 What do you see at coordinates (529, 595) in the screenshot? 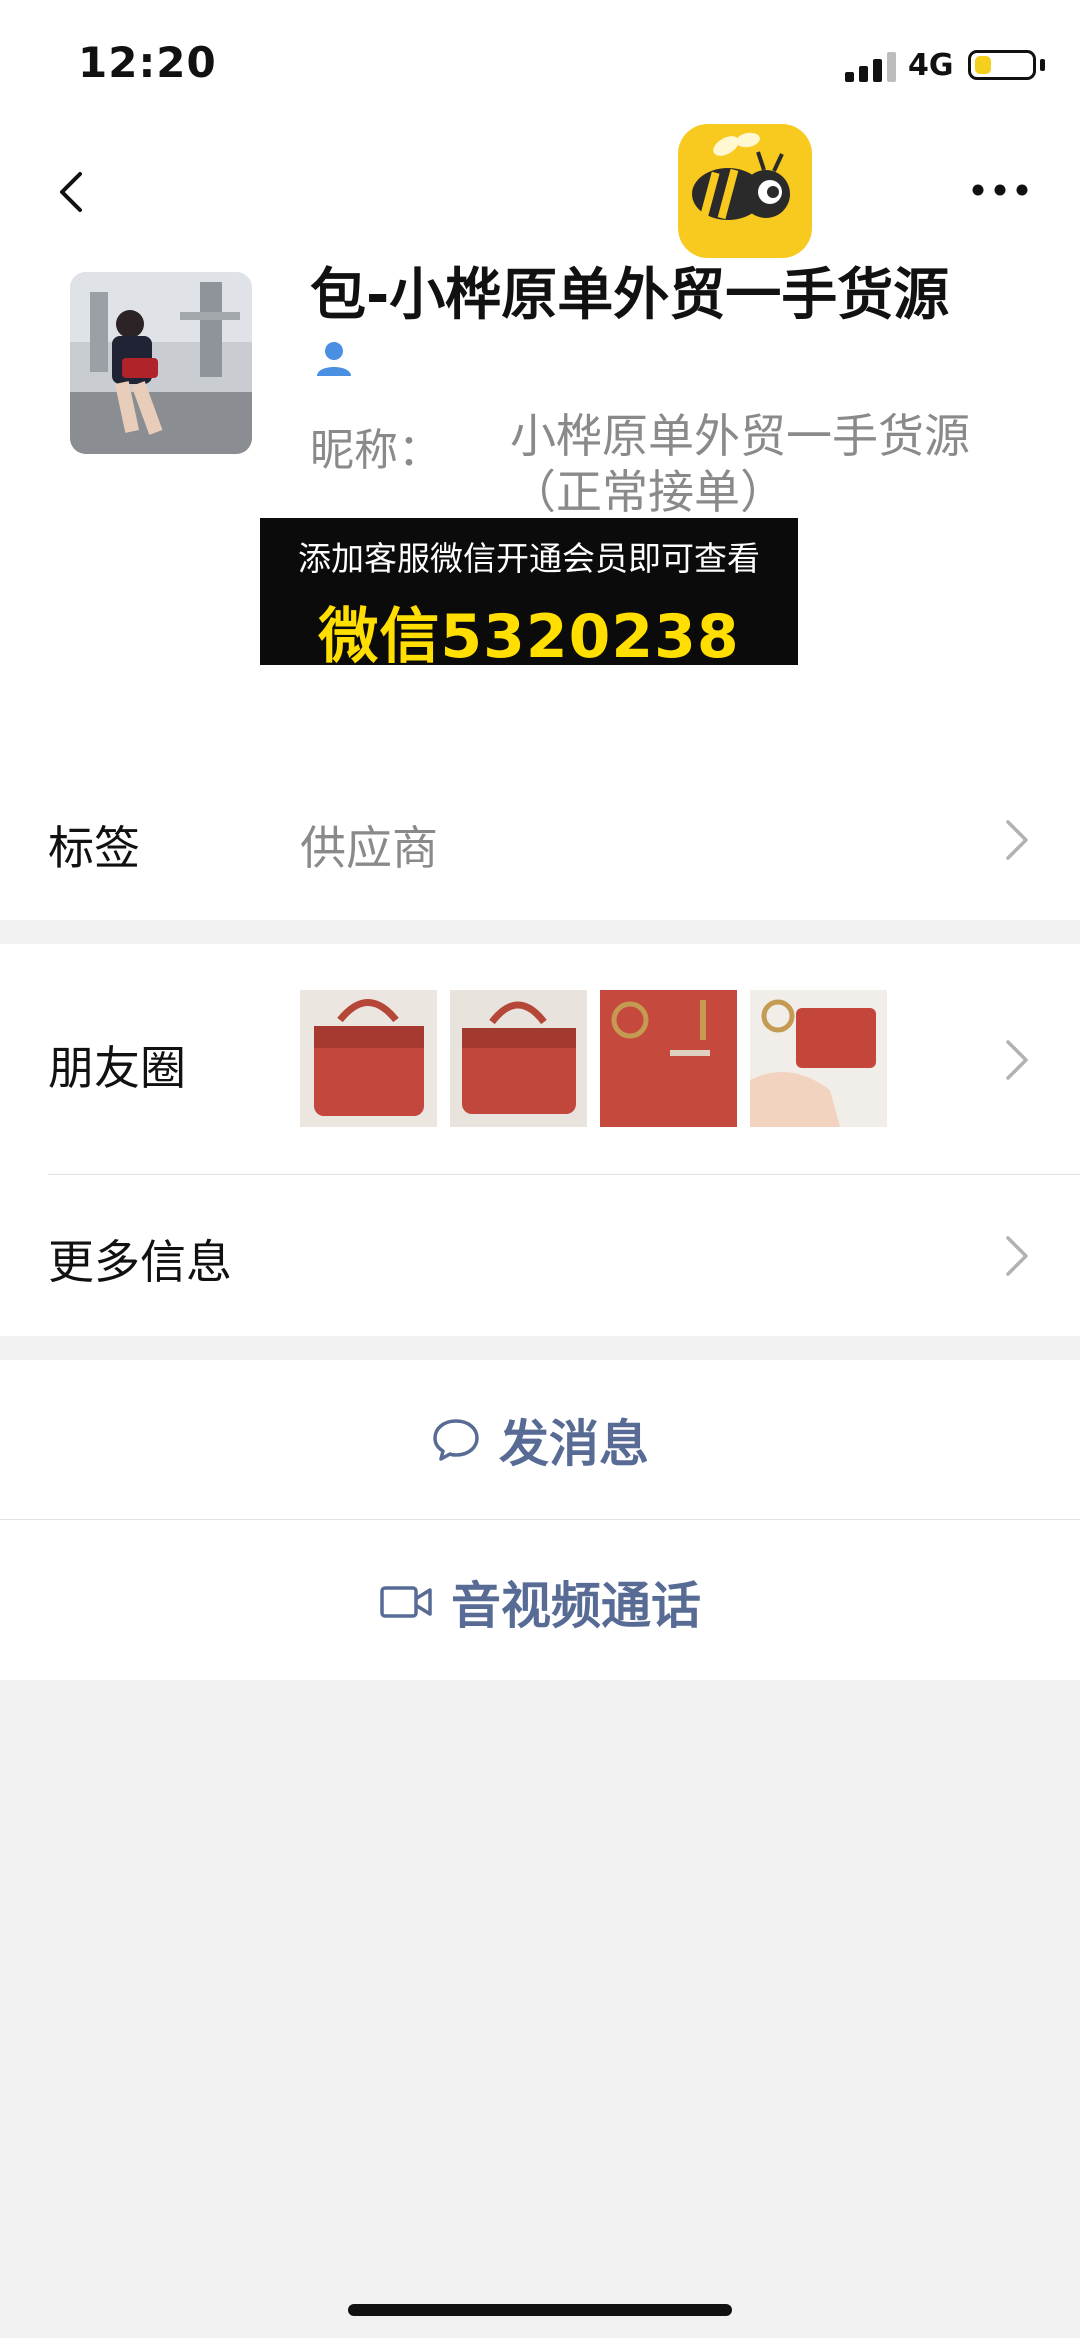
I see `ad-banner: 添加客服微信开通会员即可查看 微信5320238` at bounding box center [529, 595].